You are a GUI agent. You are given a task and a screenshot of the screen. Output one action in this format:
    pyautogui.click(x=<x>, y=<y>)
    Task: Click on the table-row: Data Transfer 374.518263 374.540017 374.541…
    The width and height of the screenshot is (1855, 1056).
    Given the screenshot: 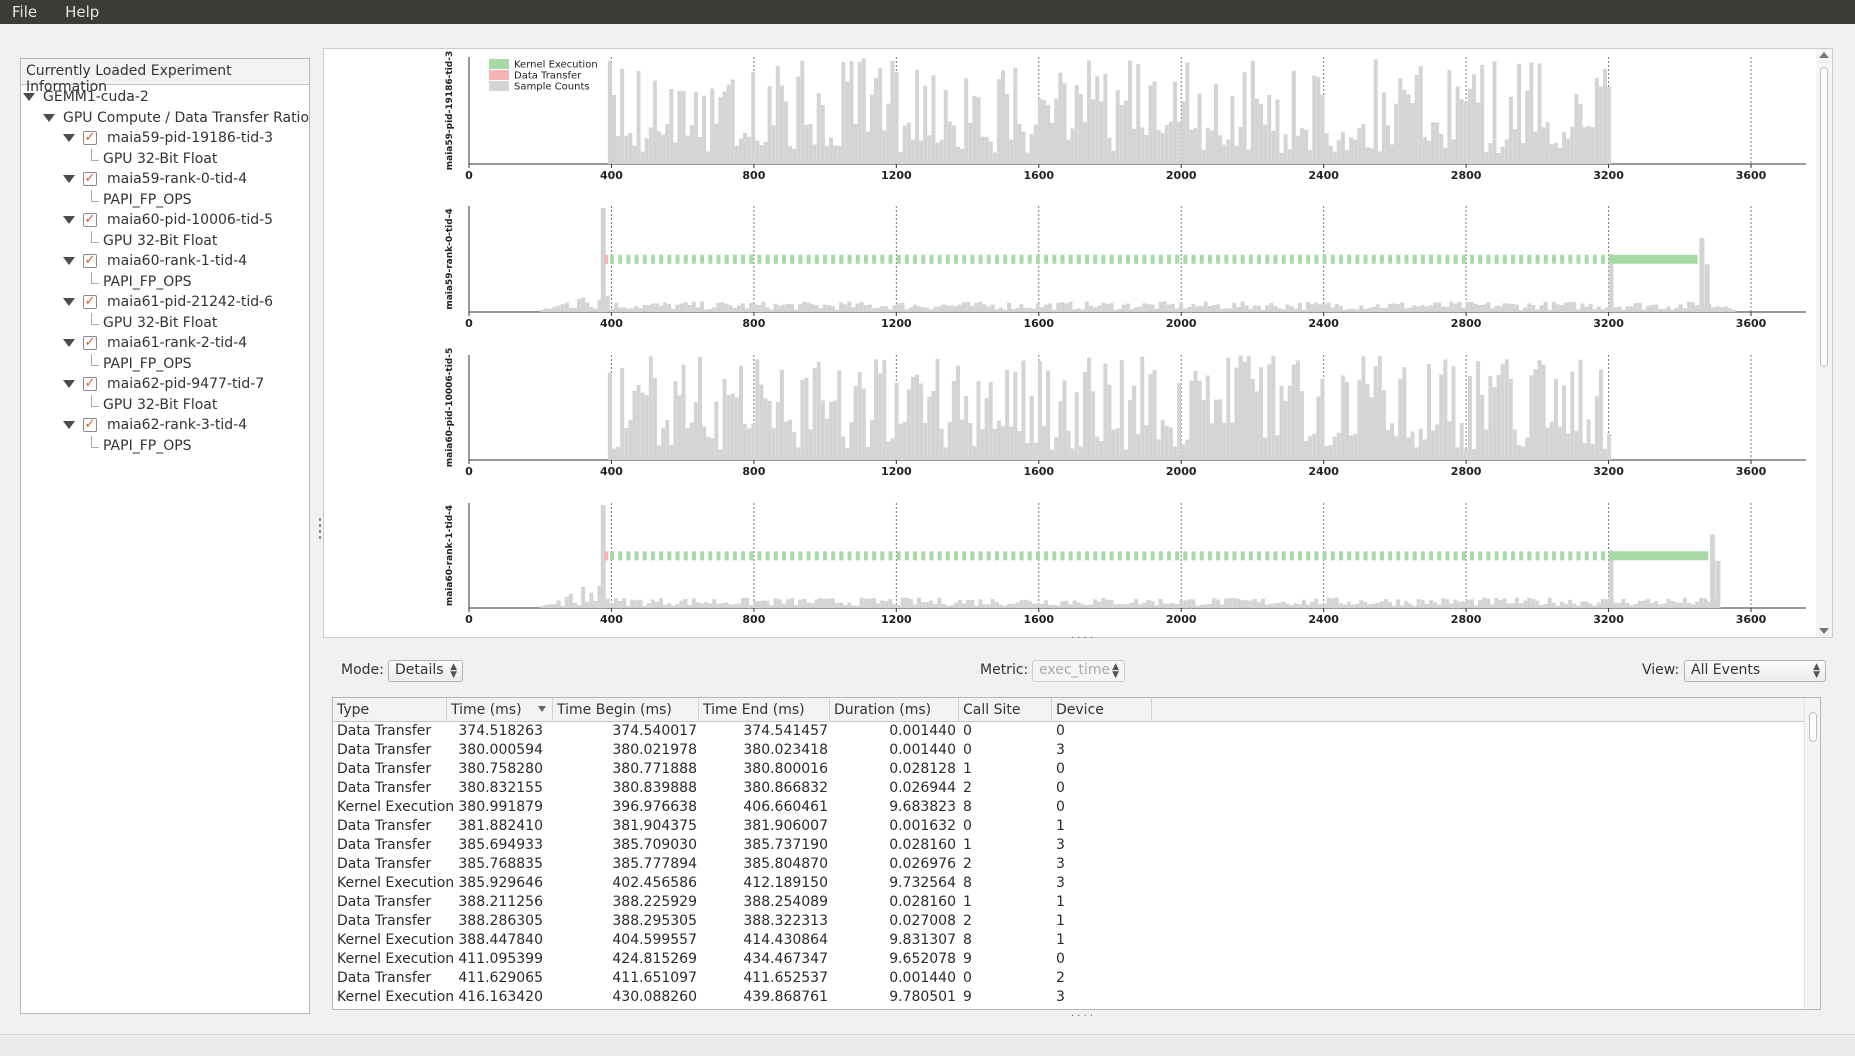 What is the action you would take?
    pyautogui.click(x=1069, y=731)
    